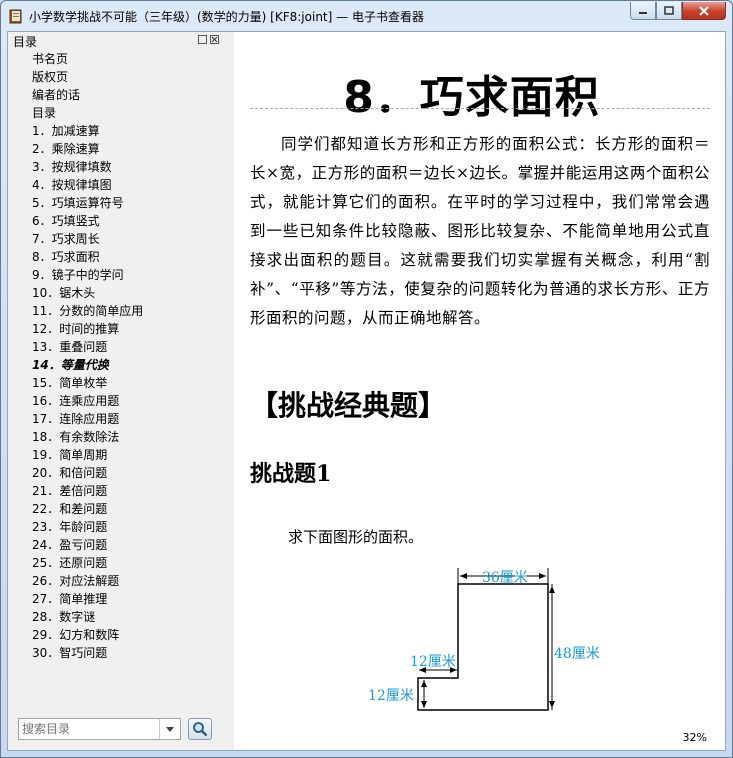  Describe the element at coordinates (291, 474) in the screenshot. I see `problem-heading: 挑战题1` at that location.